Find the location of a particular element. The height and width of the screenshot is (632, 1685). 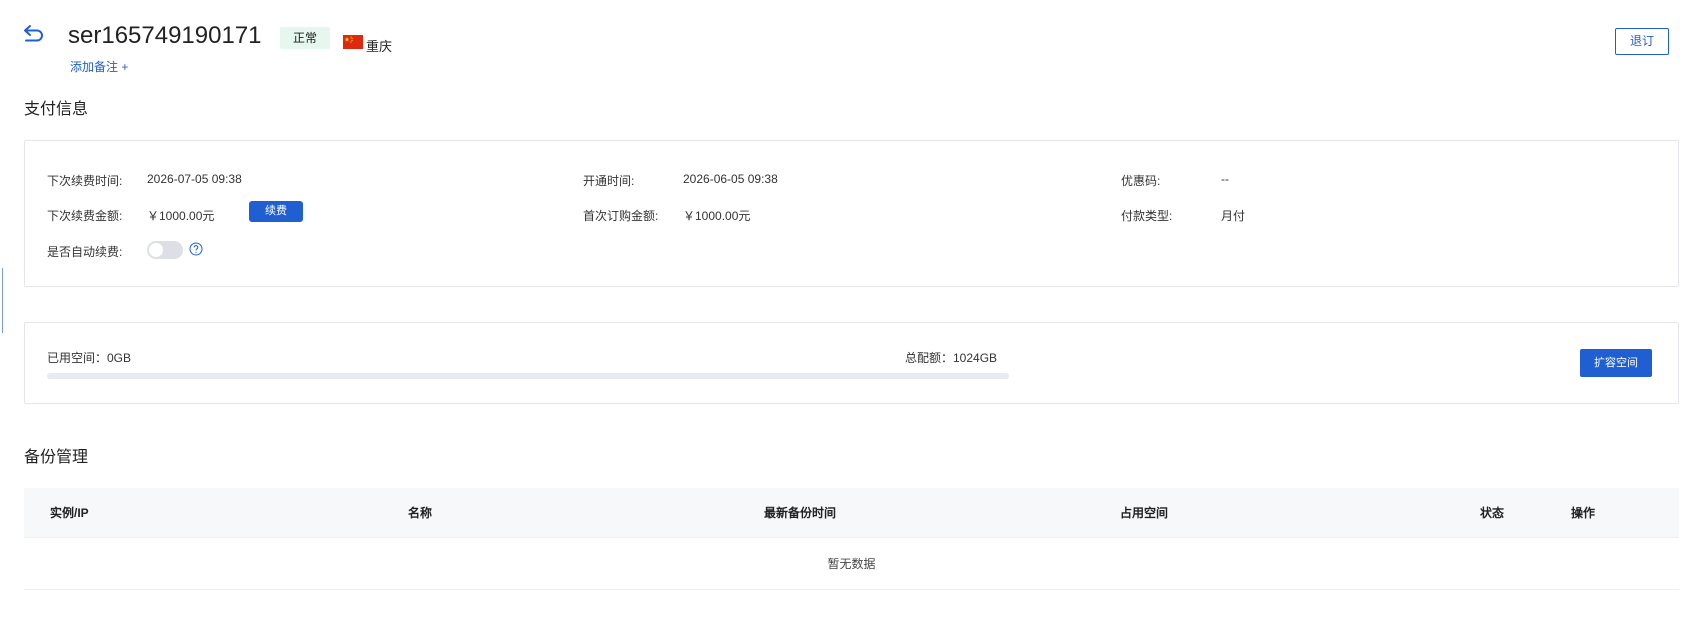

status-badge: 正常 is located at coordinates (305, 38).